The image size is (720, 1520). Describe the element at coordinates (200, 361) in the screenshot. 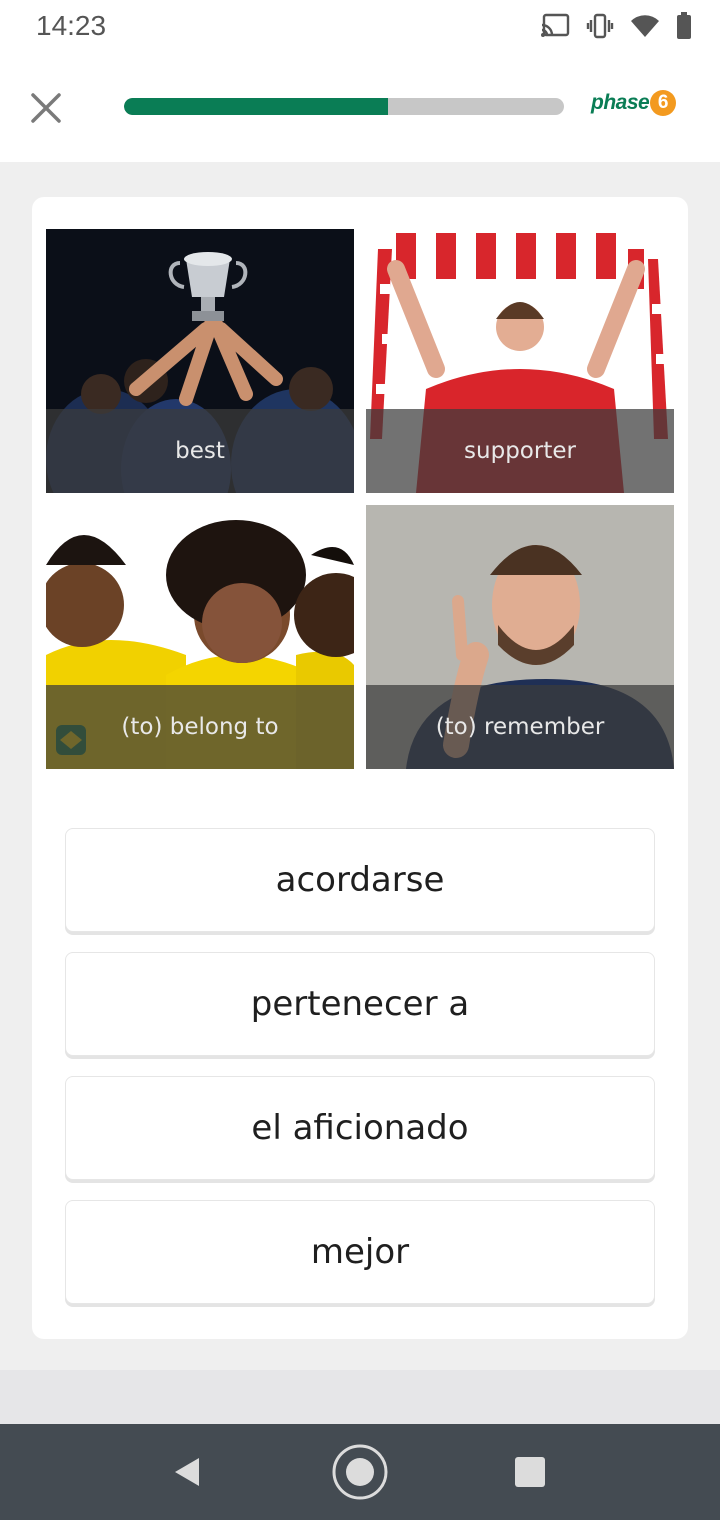

I see `image-tile-best: best` at that location.